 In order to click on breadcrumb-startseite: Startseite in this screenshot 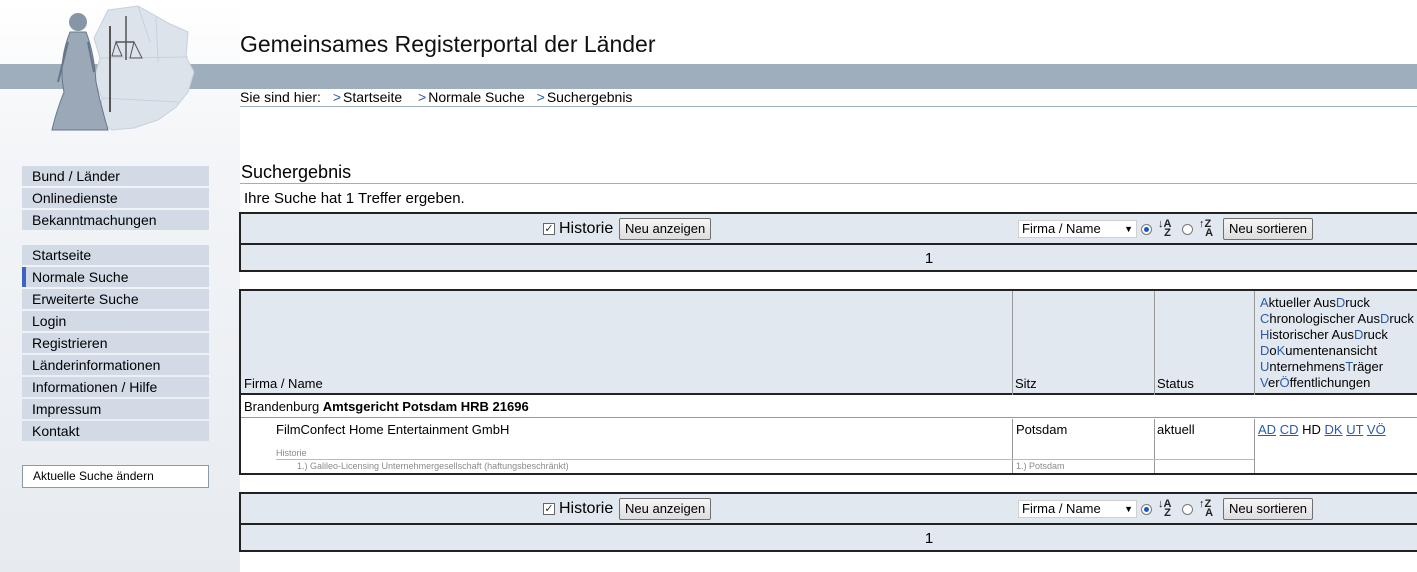, I will do `click(372, 97)`.